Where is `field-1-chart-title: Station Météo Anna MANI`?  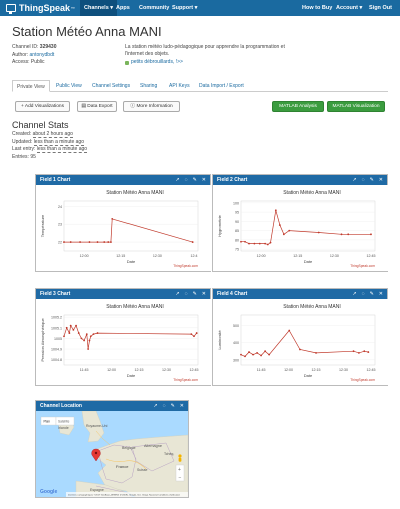
field-1-chart-title: Station Météo Anna MANI is located at coordinates (135, 193).